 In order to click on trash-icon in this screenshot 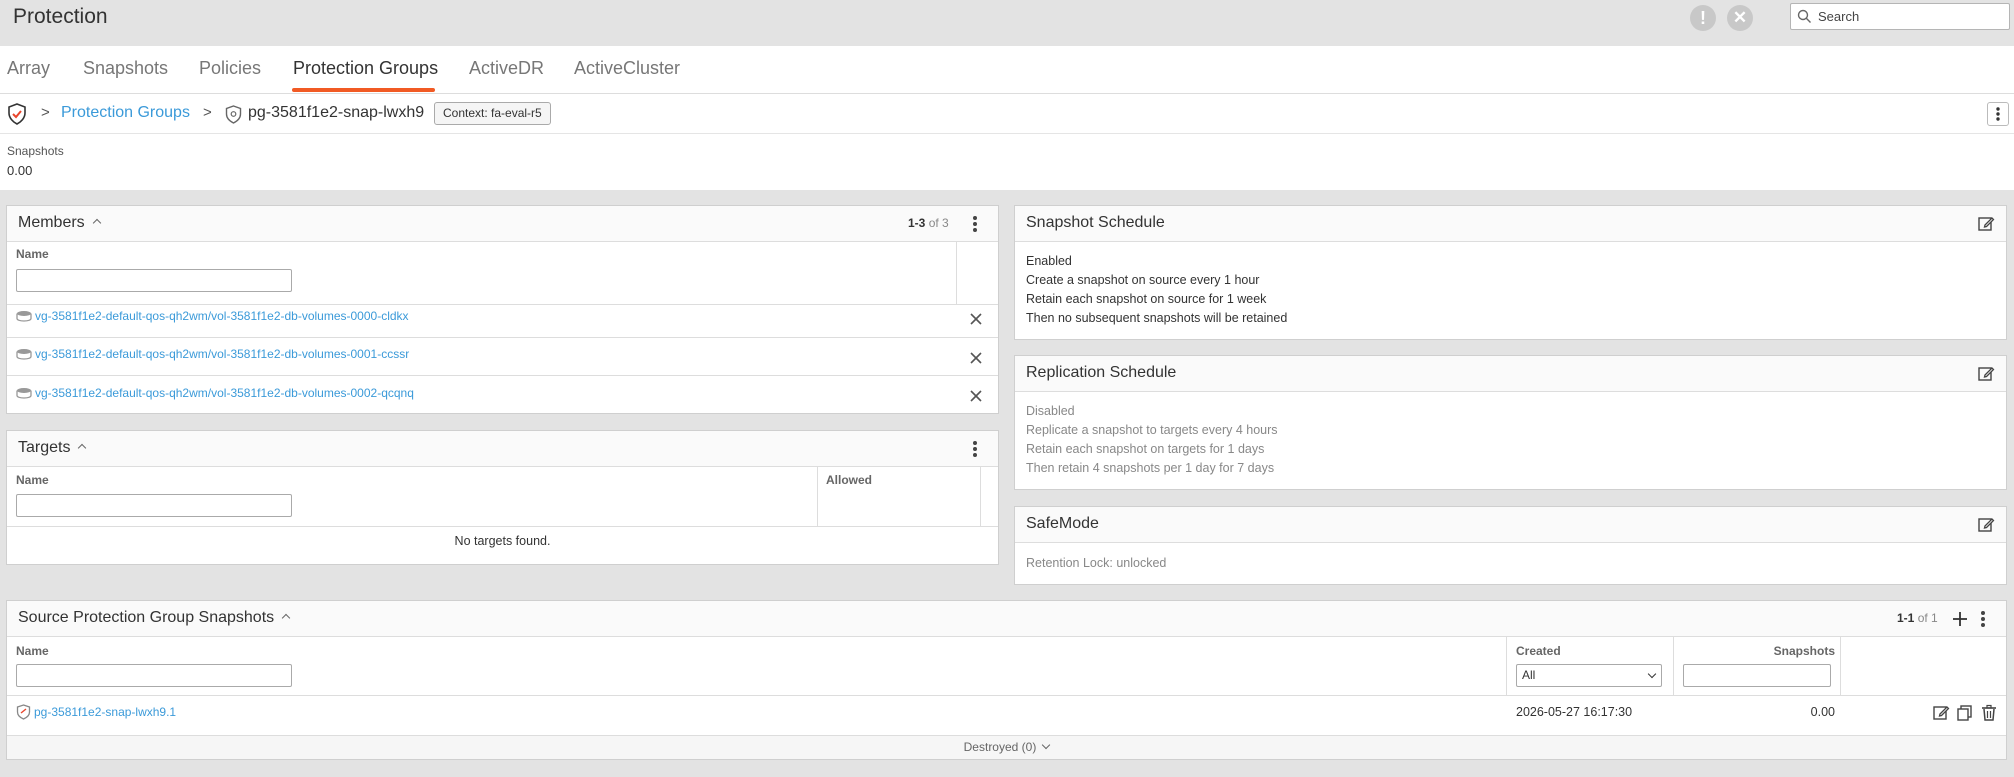, I will do `click(1989, 713)`.